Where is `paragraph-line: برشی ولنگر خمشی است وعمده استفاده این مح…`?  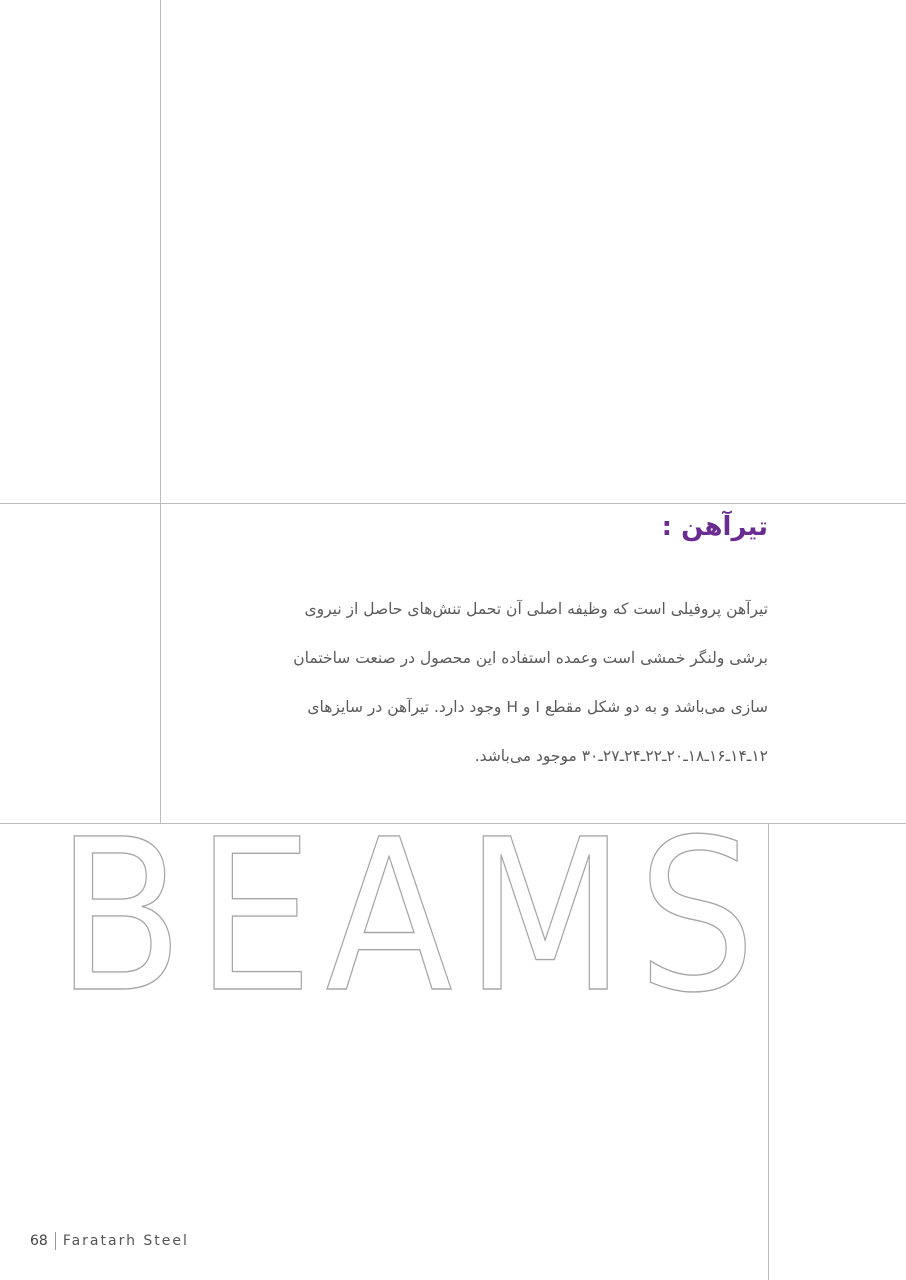
paragraph-line: برشی ولنگر خمشی است وعمده استفاده این مح… is located at coordinates (530, 658).